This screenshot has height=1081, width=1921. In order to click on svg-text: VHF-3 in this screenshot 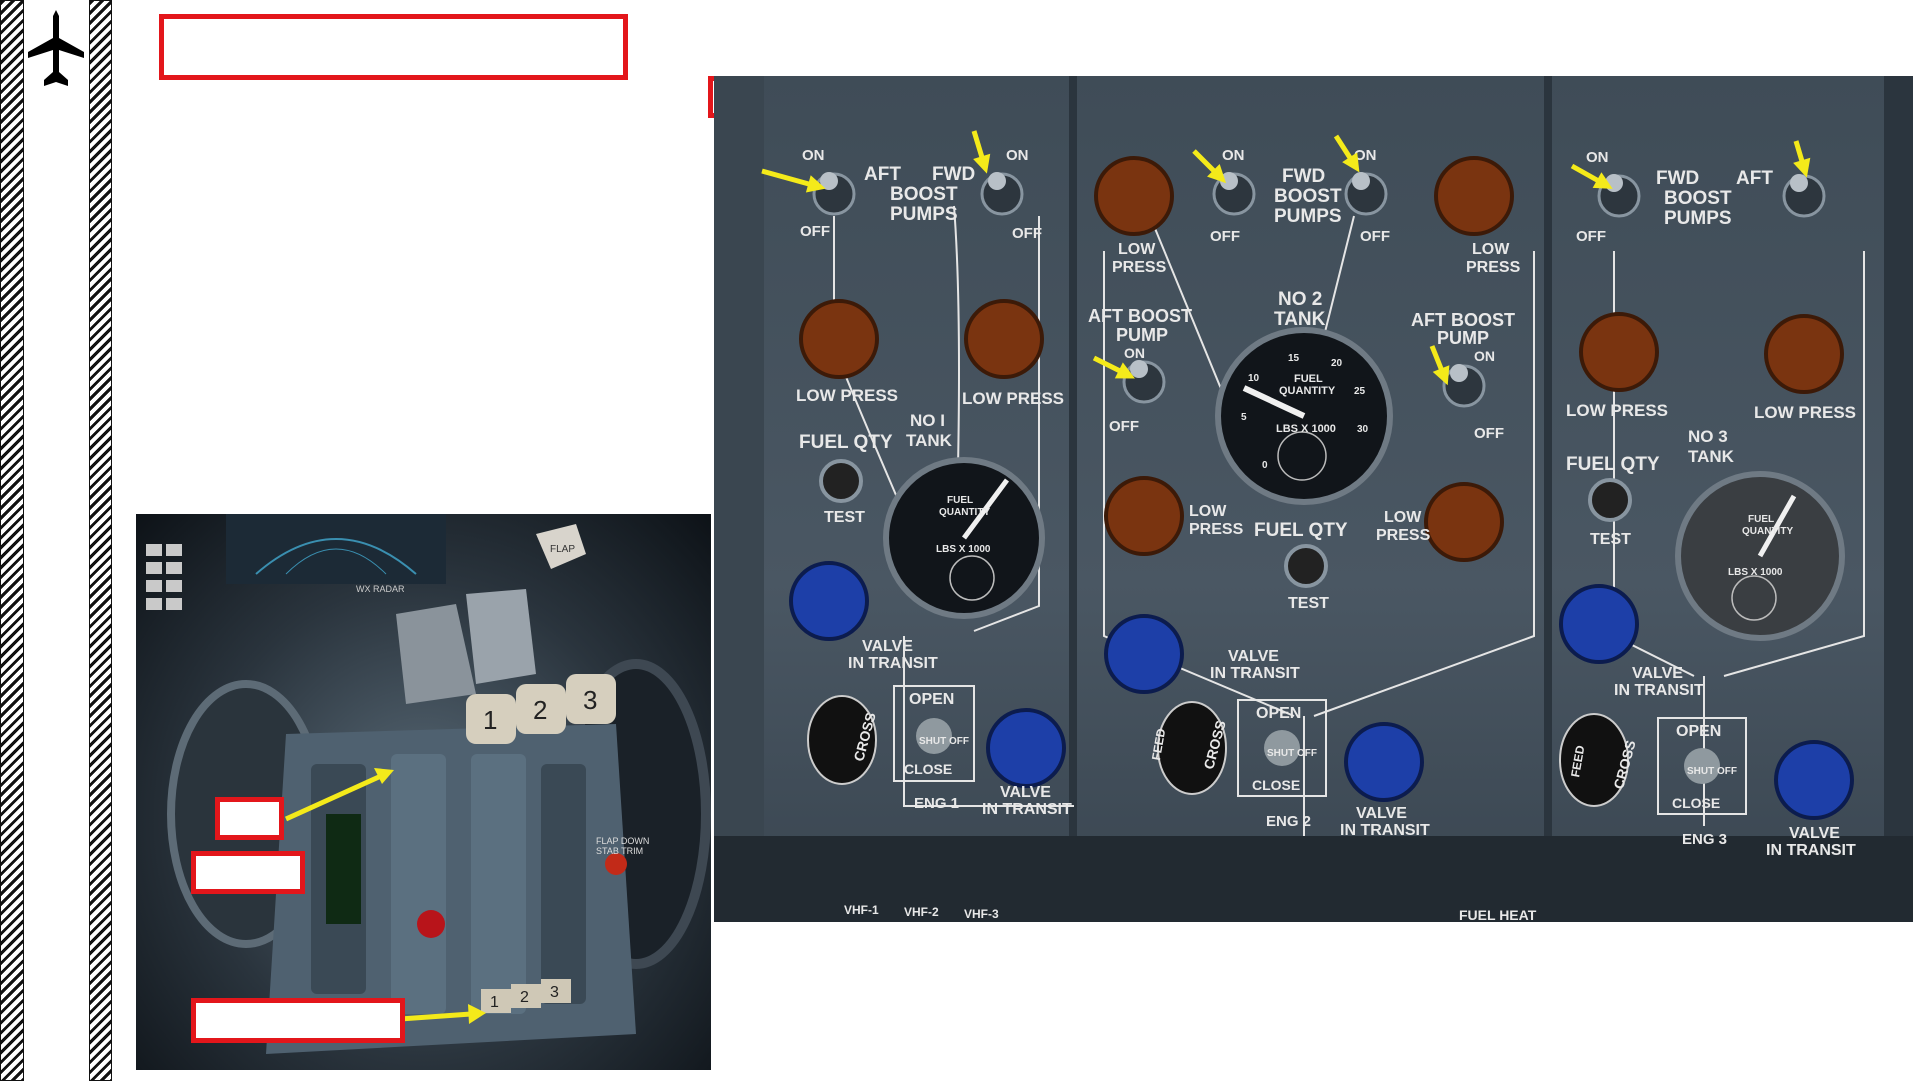, I will do `click(981, 914)`.